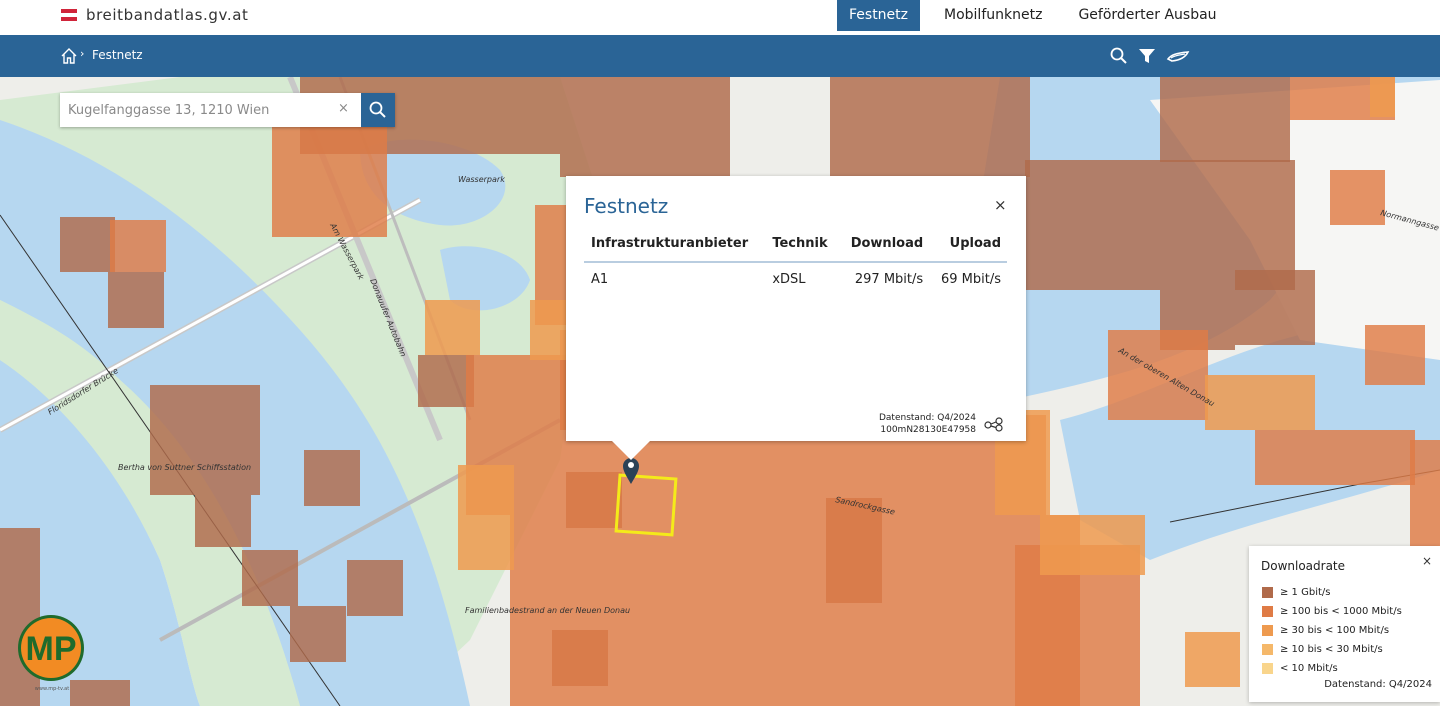  What do you see at coordinates (343, 108) in the screenshot?
I see `clear-search-icon: ×` at bounding box center [343, 108].